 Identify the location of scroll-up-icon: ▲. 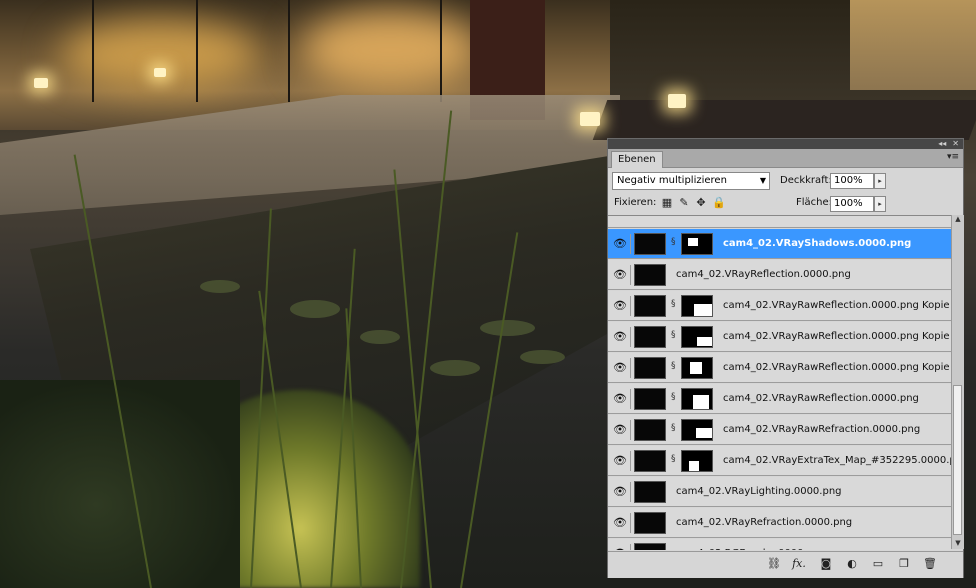
(958, 220).